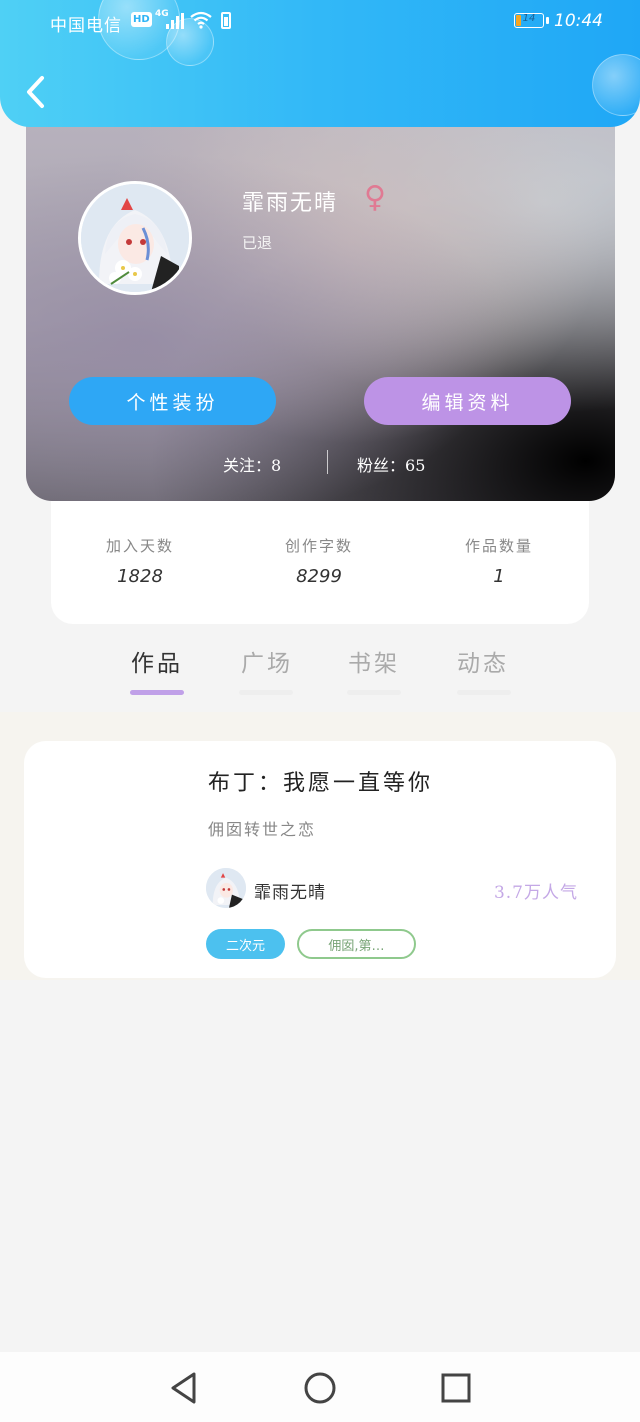 This screenshot has height=1422, width=640. Describe the element at coordinates (320, 22) in the screenshot. I see `status-bar: 中国电信 HD 4G 14 10:44` at that location.